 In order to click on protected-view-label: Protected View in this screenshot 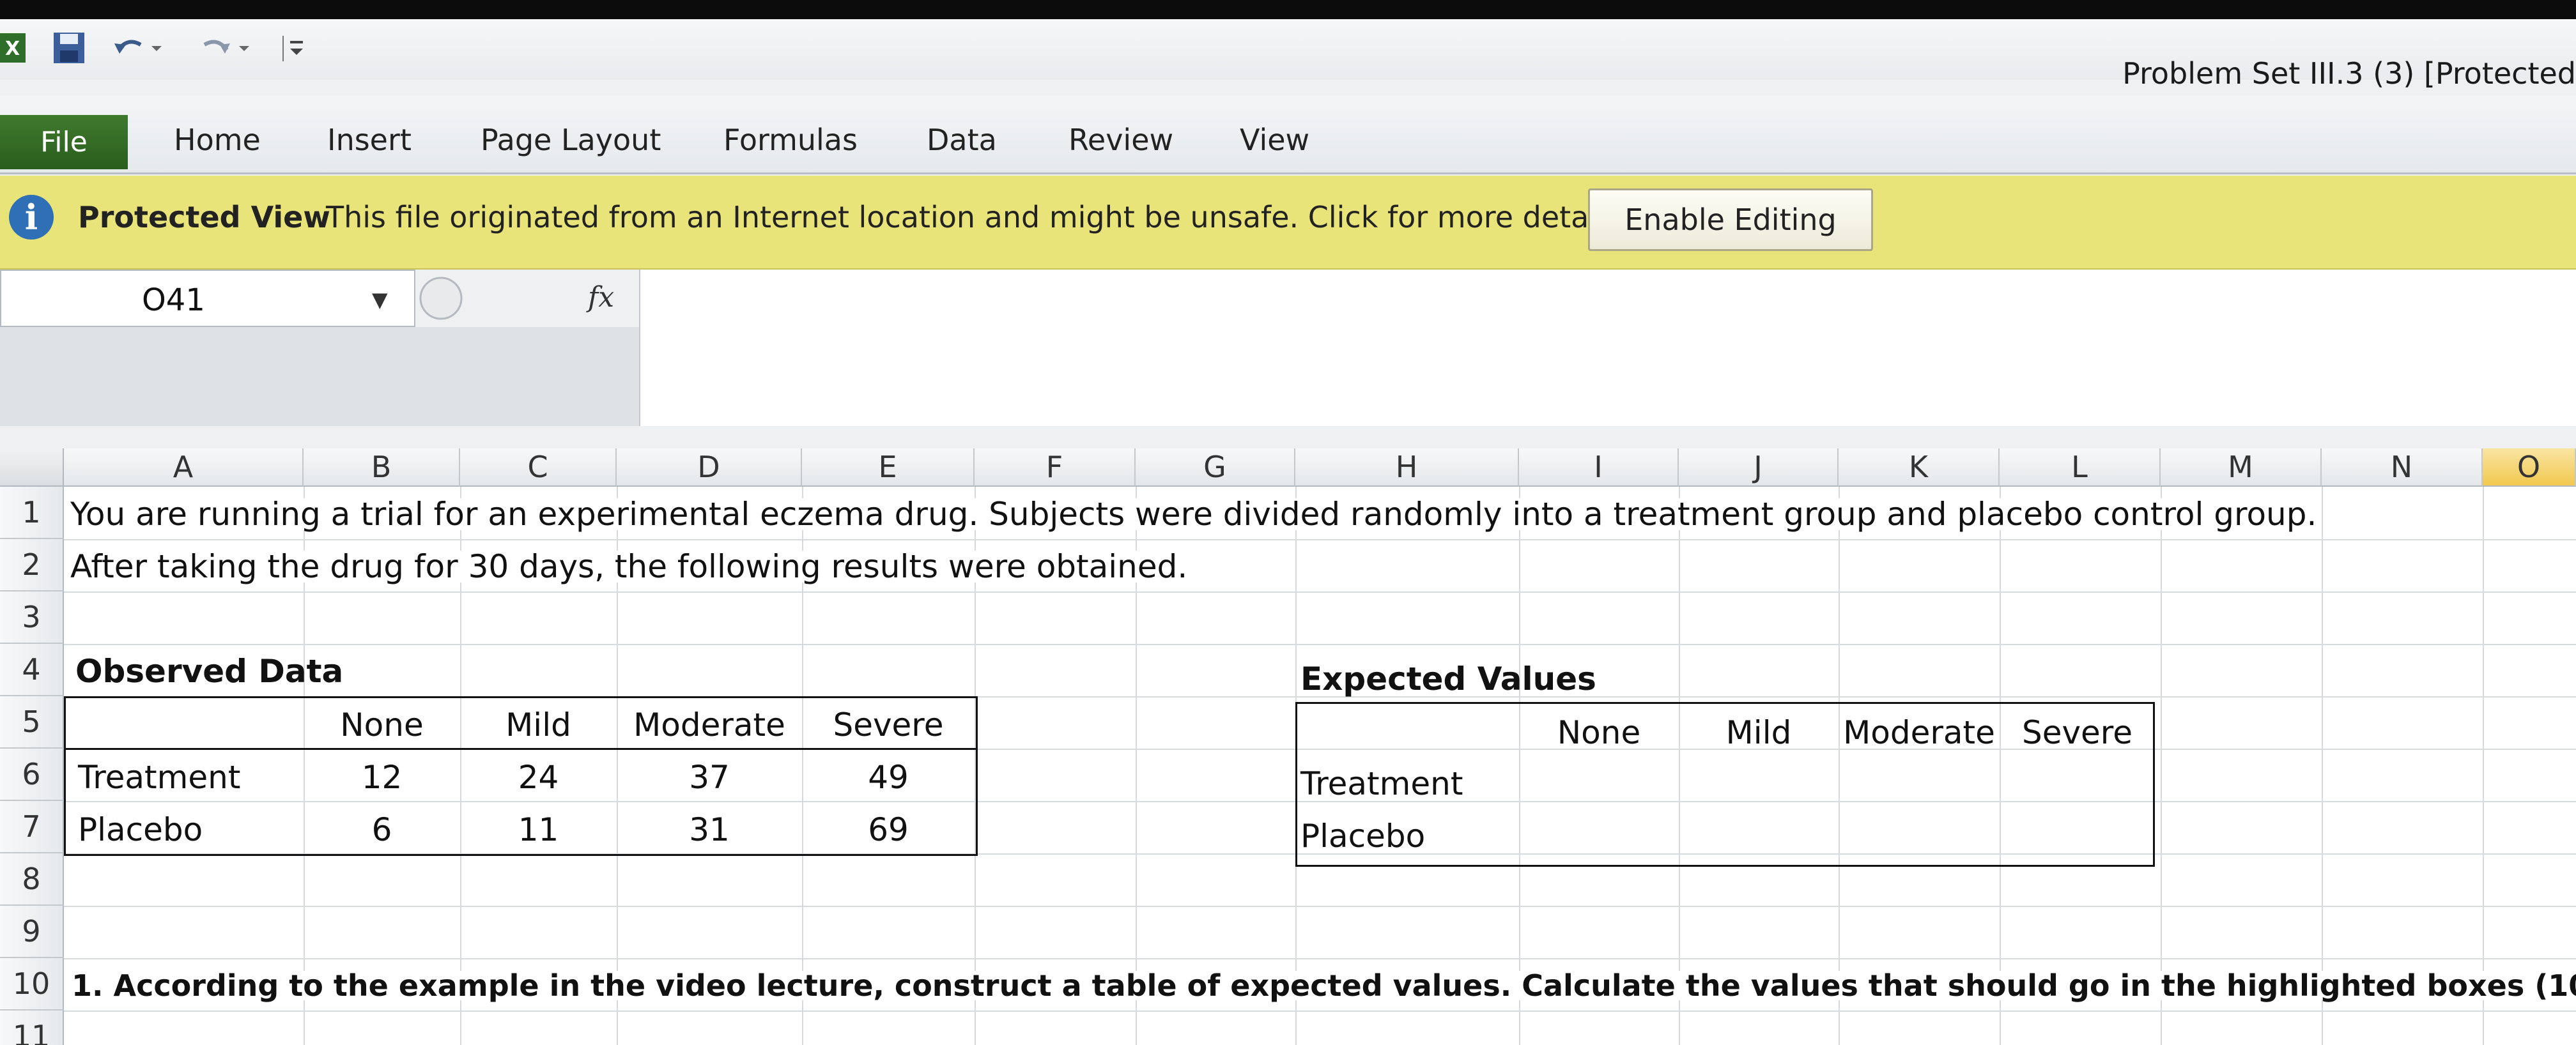, I will do `click(204, 217)`.